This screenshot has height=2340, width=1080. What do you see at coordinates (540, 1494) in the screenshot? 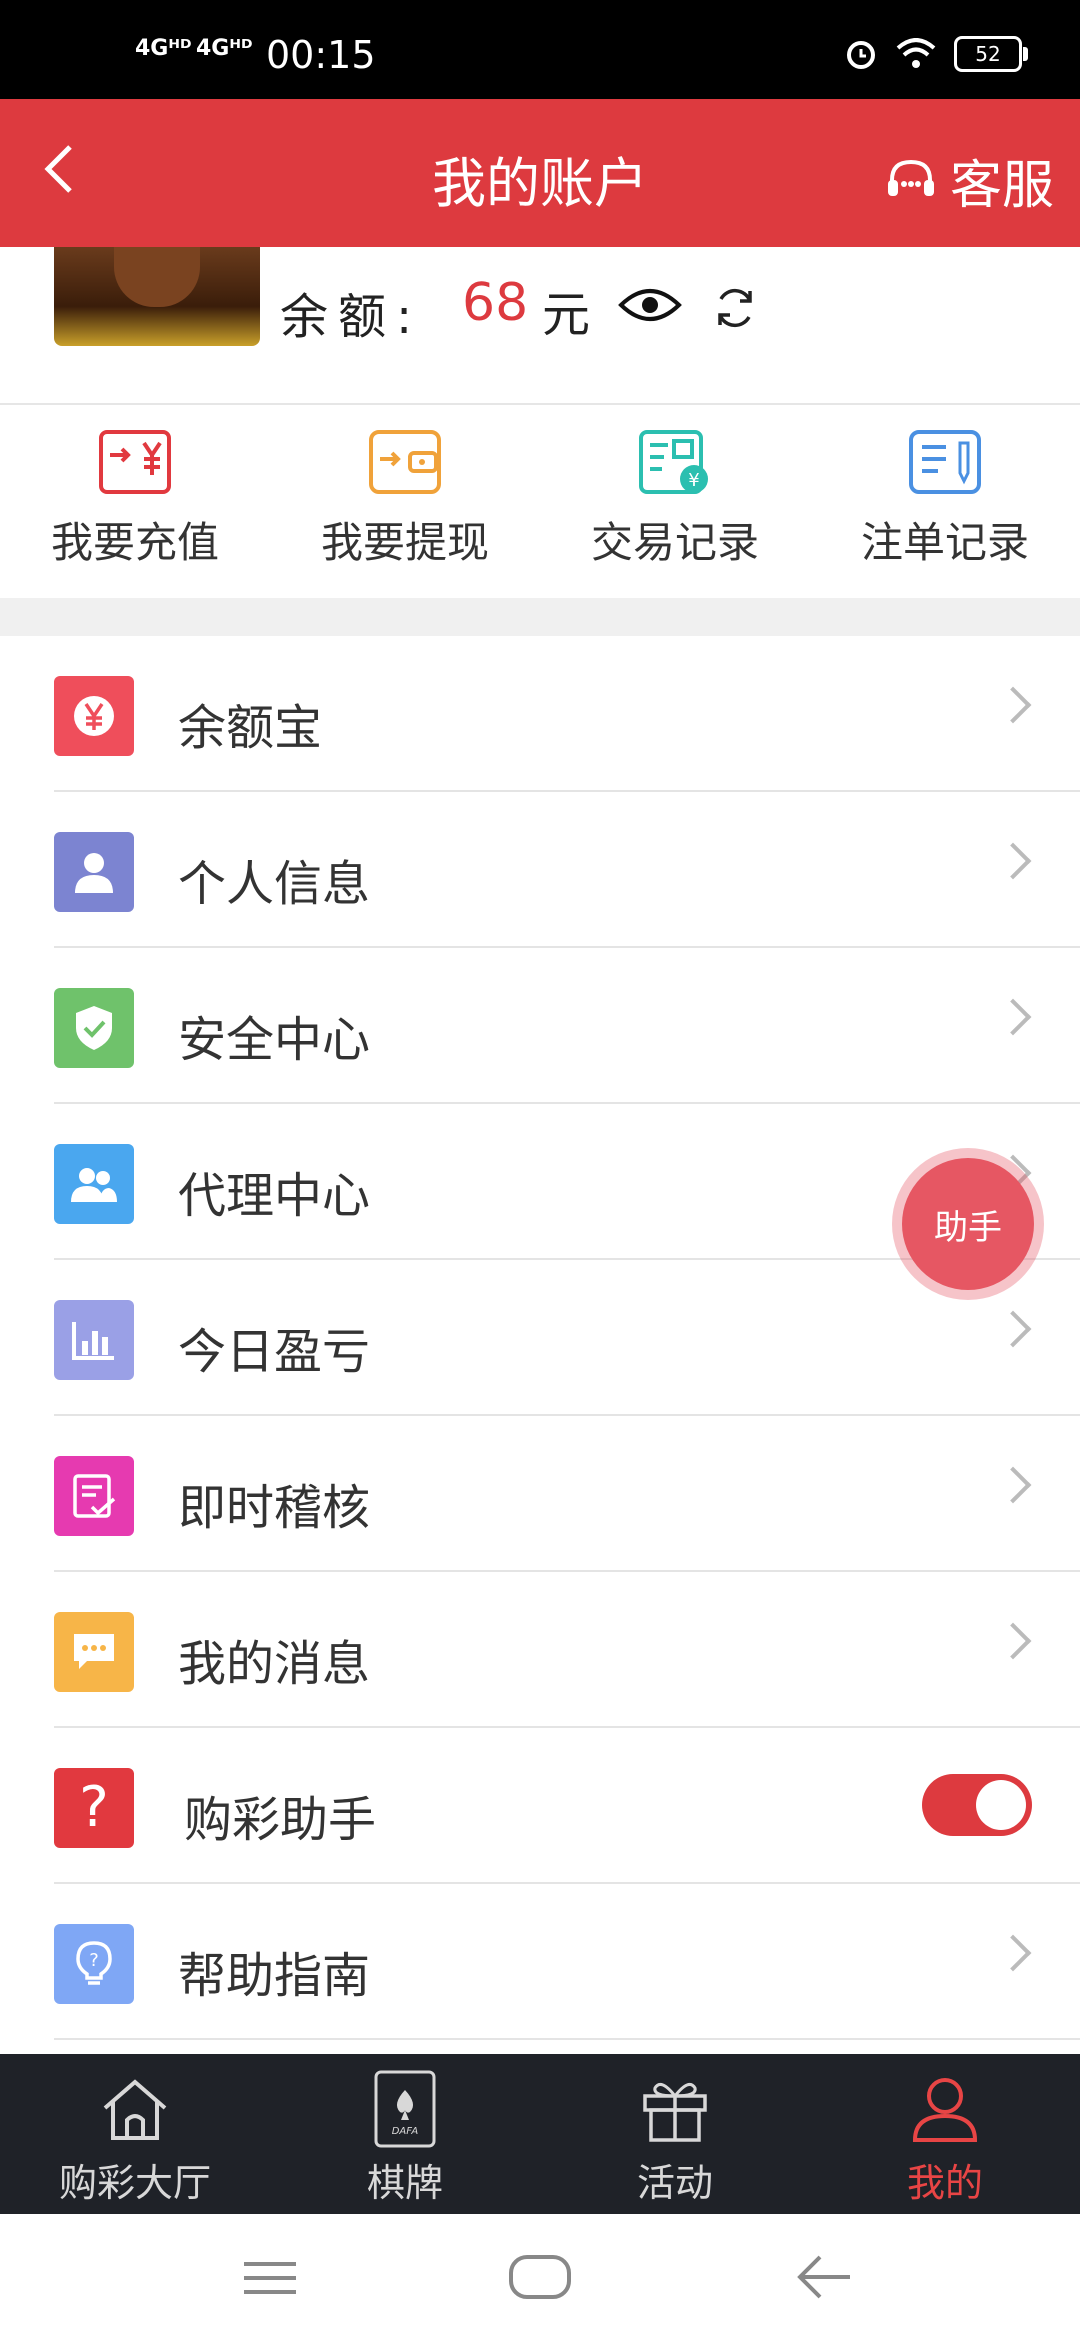
I see `menu-item-audit: 即时稽核` at bounding box center [540, 1494].